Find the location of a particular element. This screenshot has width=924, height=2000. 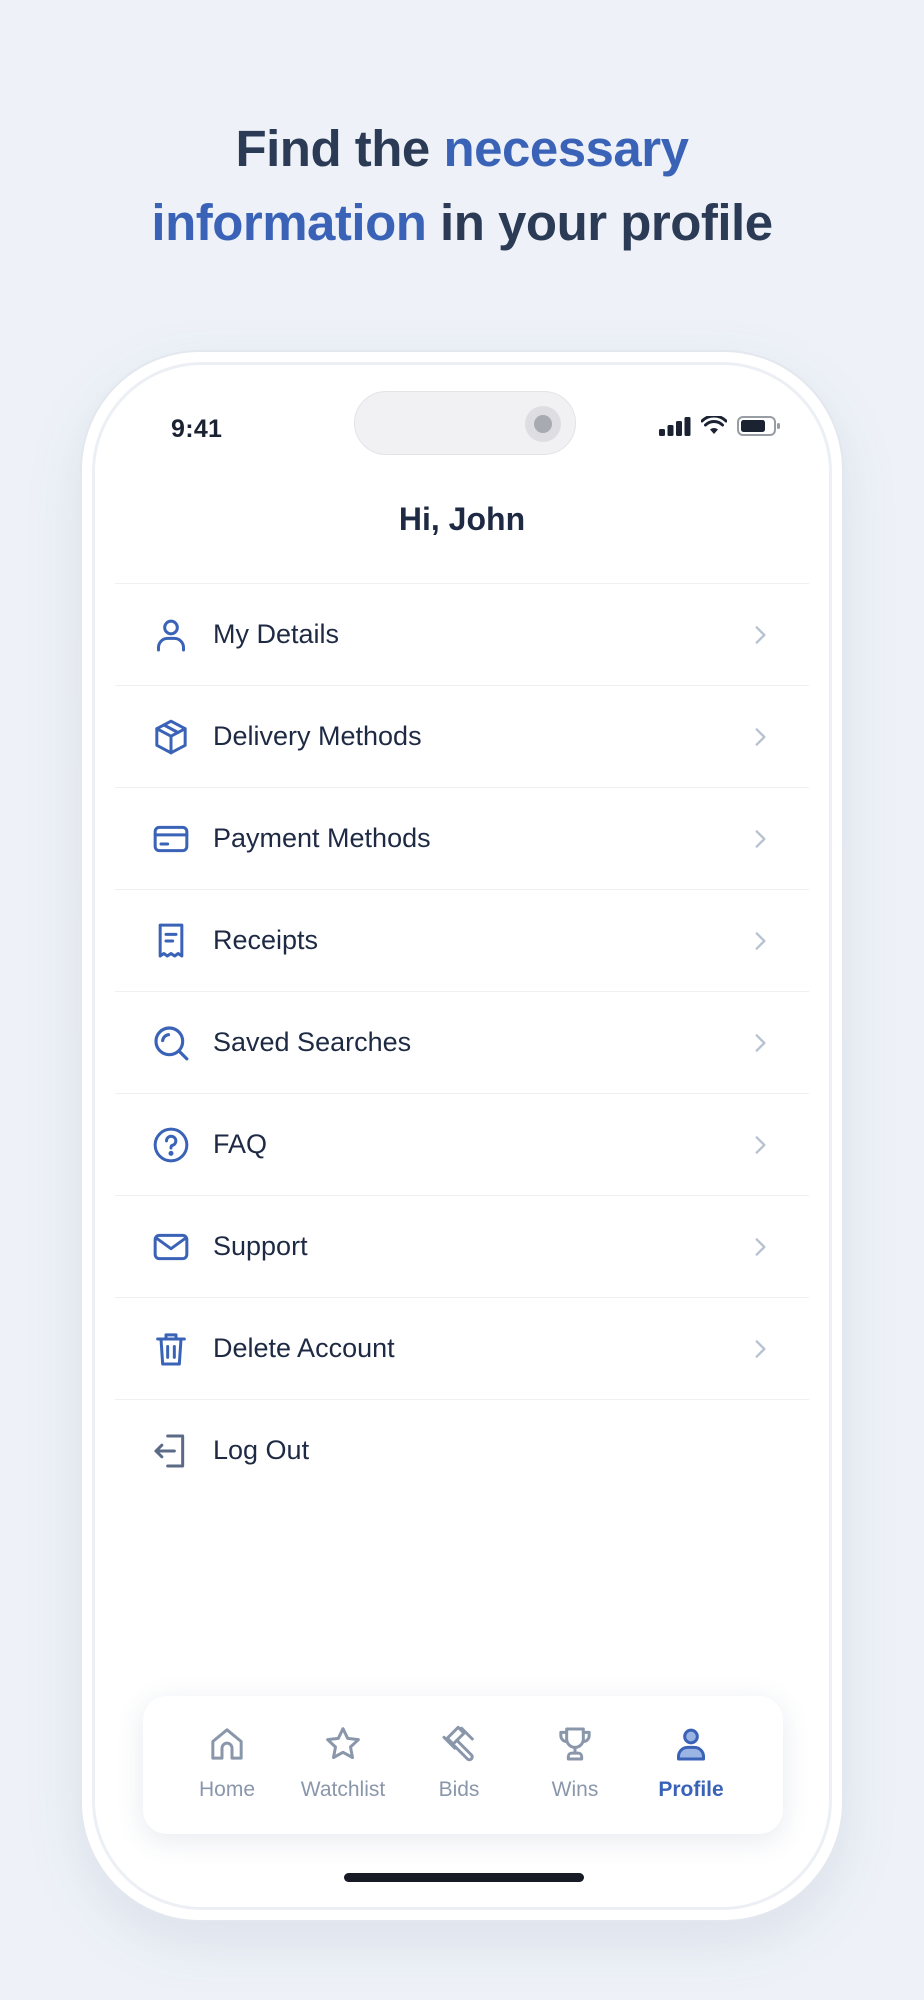

headline-accent: information is located at coordinates (289, 222).